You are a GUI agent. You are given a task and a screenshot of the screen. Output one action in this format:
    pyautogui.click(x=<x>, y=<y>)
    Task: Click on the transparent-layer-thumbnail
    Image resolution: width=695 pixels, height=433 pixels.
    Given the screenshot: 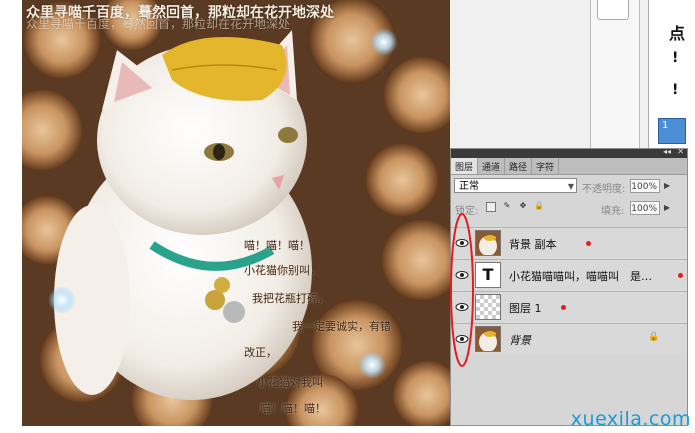 What is the action you would take?
    pyautogui.click(x=488, y=307)
    